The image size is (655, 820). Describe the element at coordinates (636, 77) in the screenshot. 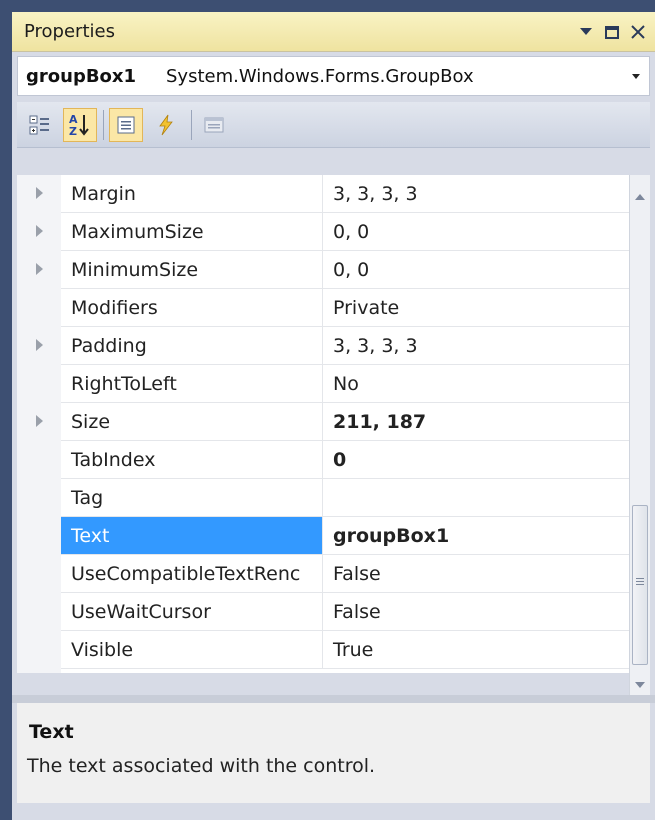

I see `chevron-down-icon` at that location.